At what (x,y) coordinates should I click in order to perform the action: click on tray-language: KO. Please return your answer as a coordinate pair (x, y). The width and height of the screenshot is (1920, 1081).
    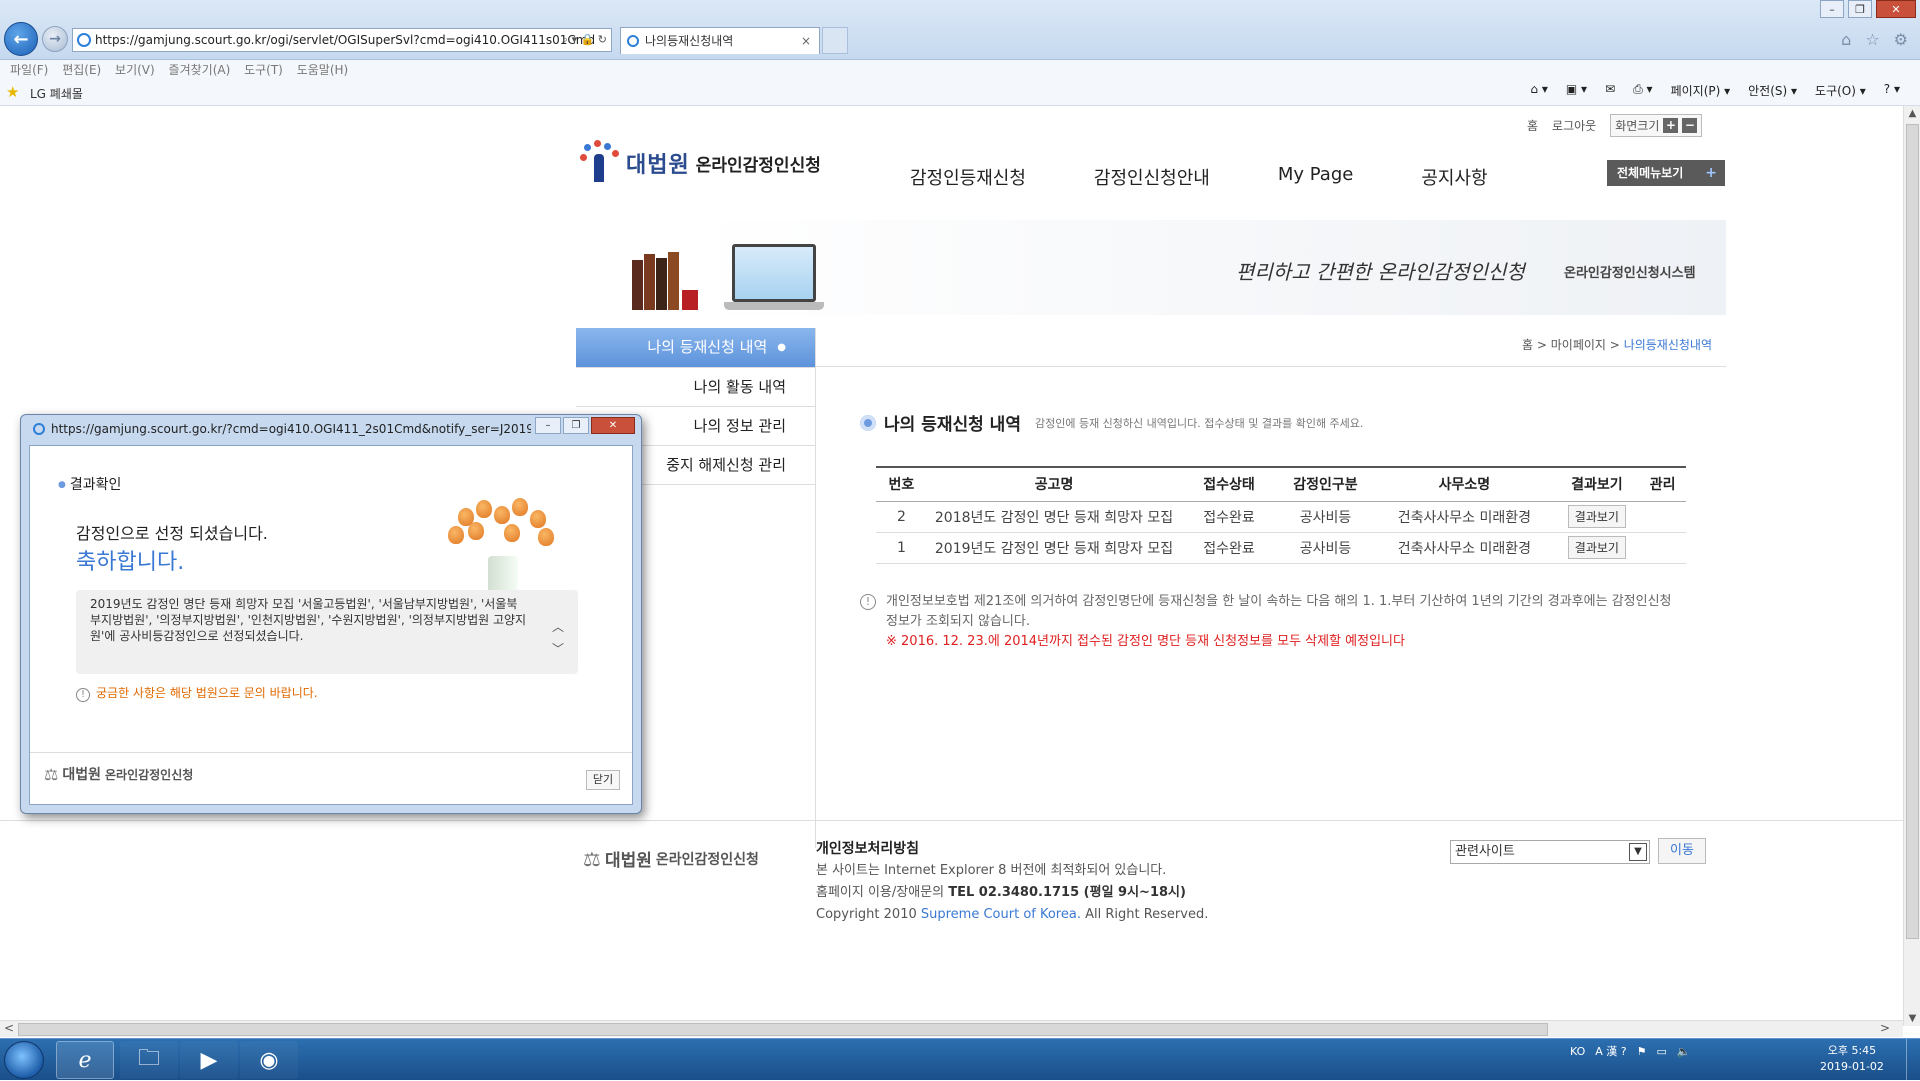
    Looking at the image, I should click on (1577, 1051).